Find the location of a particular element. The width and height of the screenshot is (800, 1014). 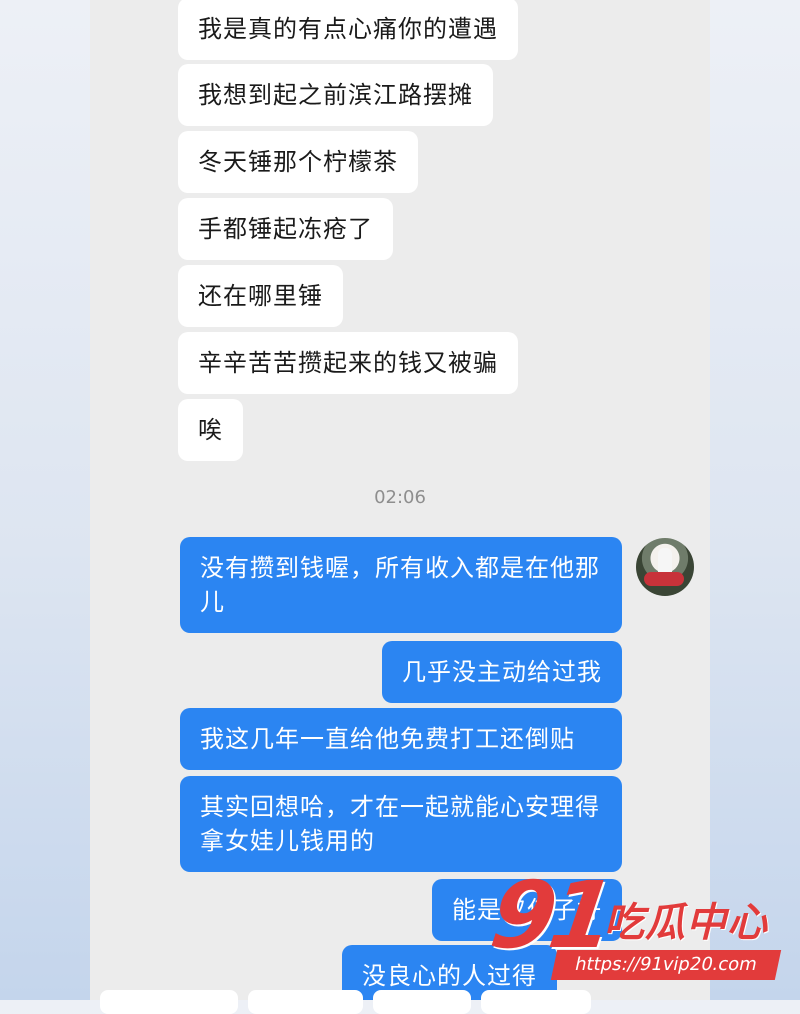

incoming-message-bubble: 唉 is located at coordinates (210, 430).